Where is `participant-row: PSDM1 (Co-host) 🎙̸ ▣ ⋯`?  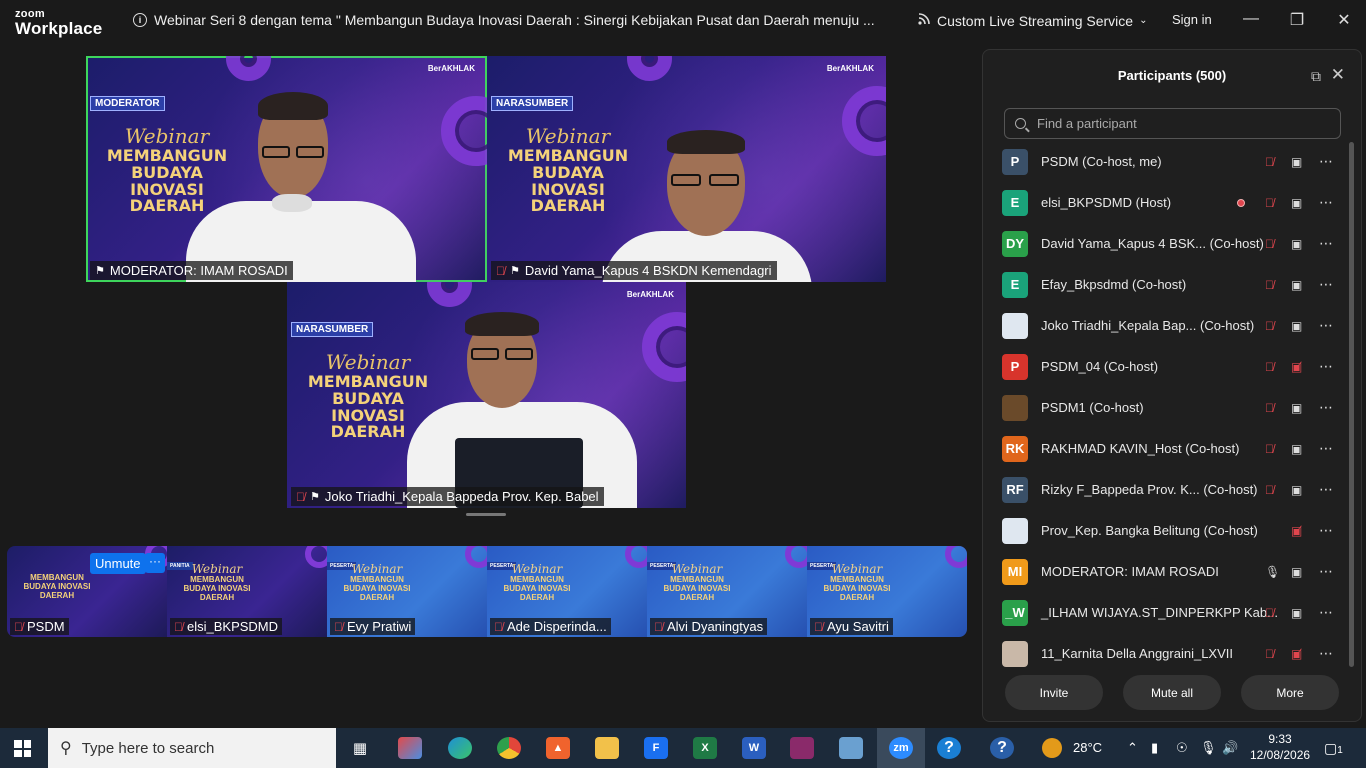 participant-row: PSDM1 (Co-host) 🎙̸ ▣ ⋯ is located at coordinates (1165, 407).